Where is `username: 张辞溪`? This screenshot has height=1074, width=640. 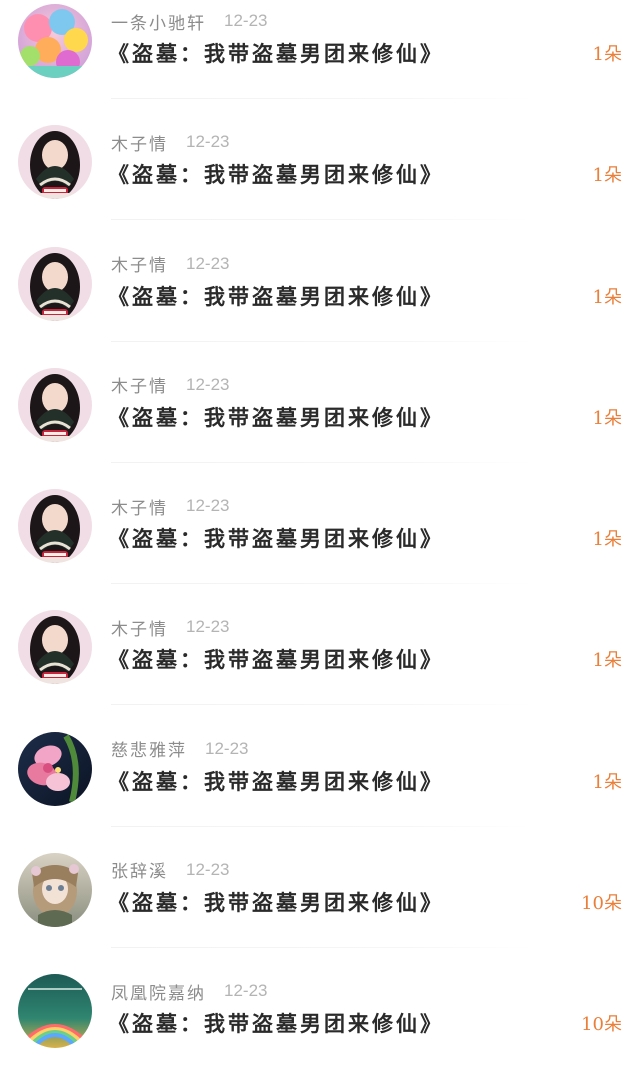 username: 张辞溪 is located at coordinates (139, 869).